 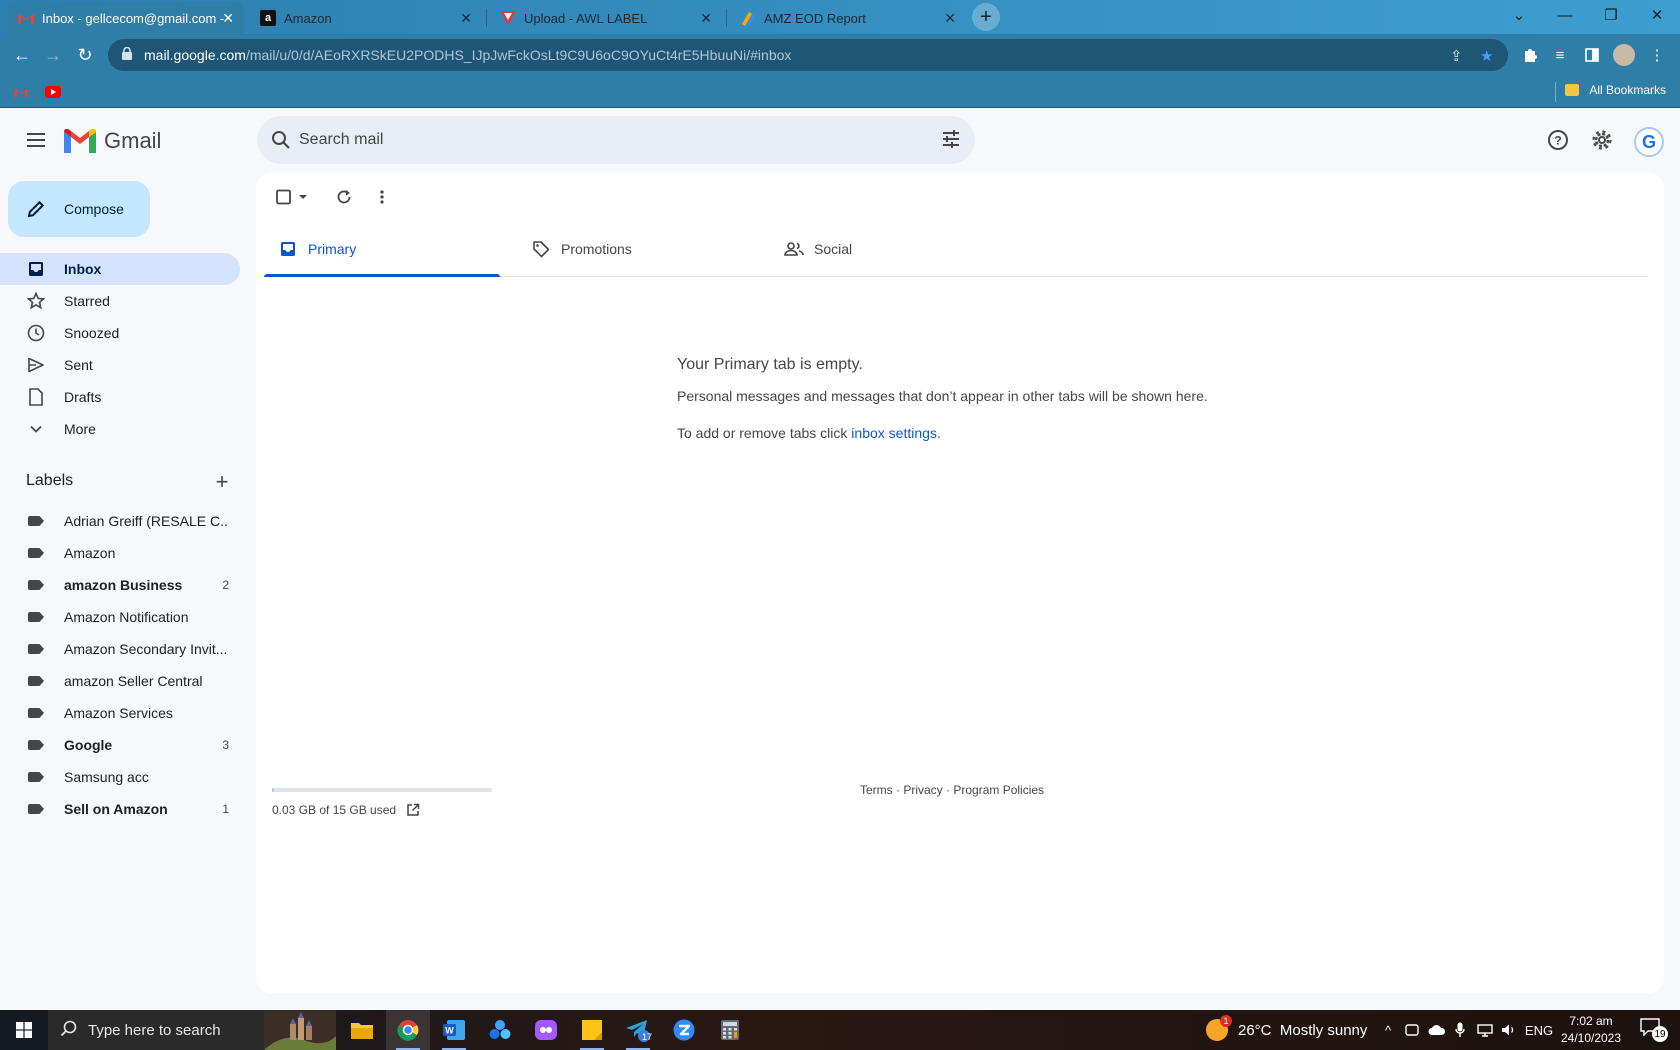 I want to click on label-item: amazon Seller Central, so click(x=120, y=681).